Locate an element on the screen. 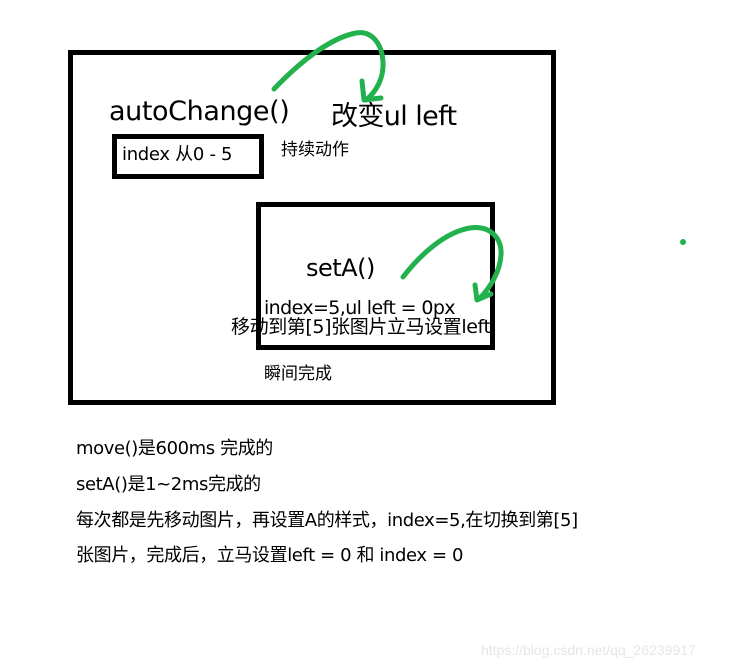  instant-complete-label: 瞬间完成 is located at coordinates (298, 374).